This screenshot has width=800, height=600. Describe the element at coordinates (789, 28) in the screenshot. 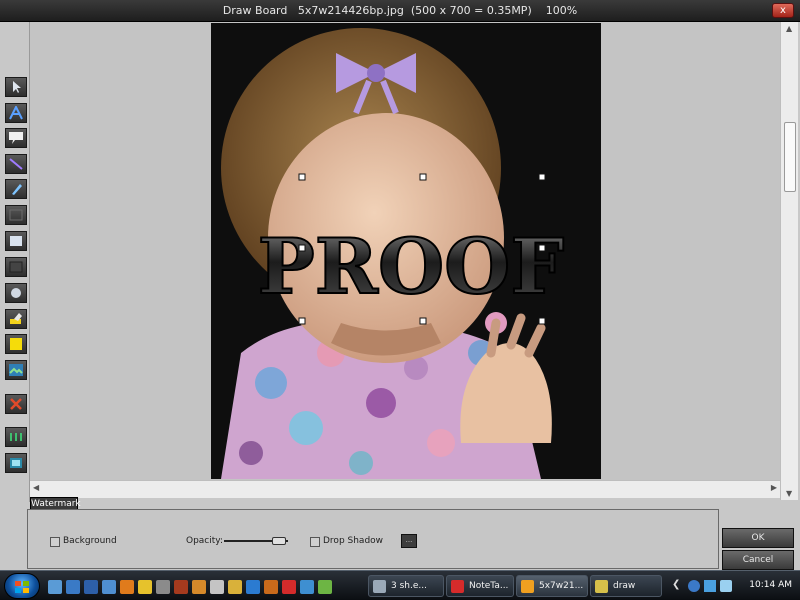

I see `scroll-up-arrow-icon: ▲` at that location.